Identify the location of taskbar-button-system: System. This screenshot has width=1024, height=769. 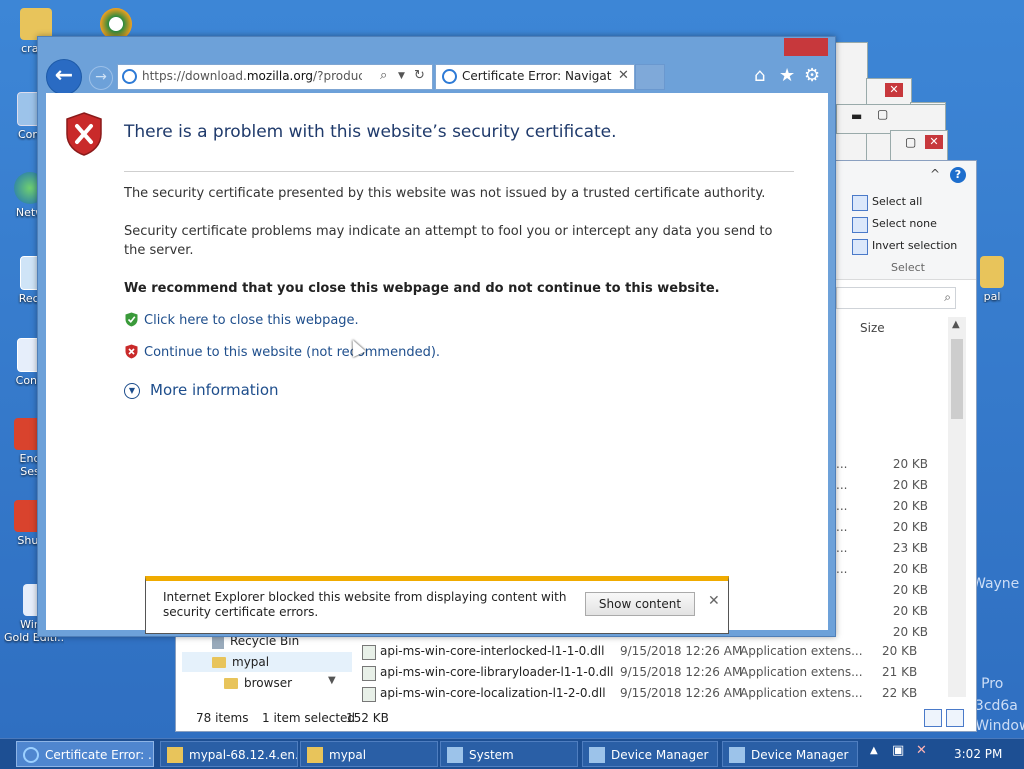
(509, 754).